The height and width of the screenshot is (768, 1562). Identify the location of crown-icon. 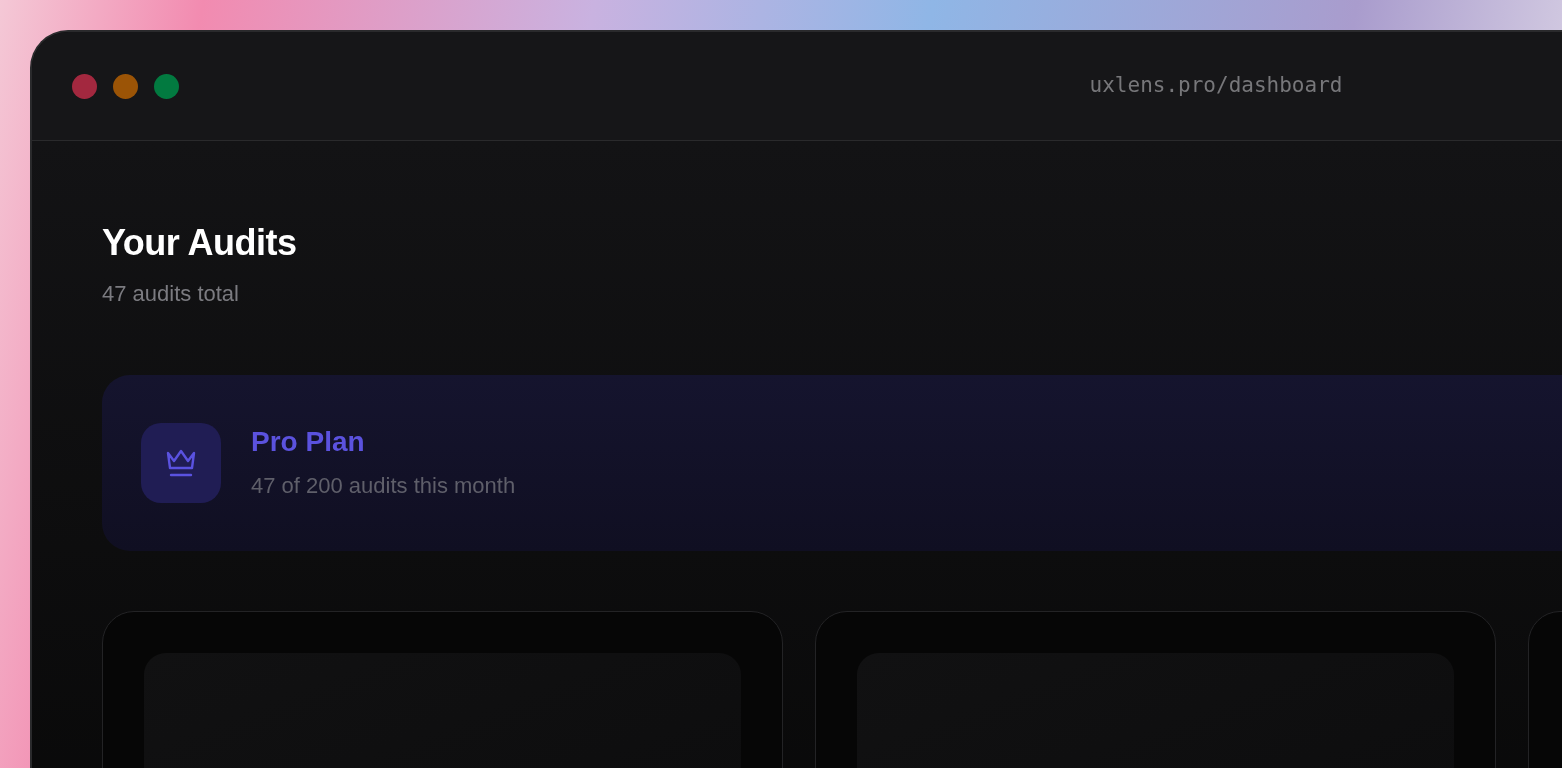
(181, 463).